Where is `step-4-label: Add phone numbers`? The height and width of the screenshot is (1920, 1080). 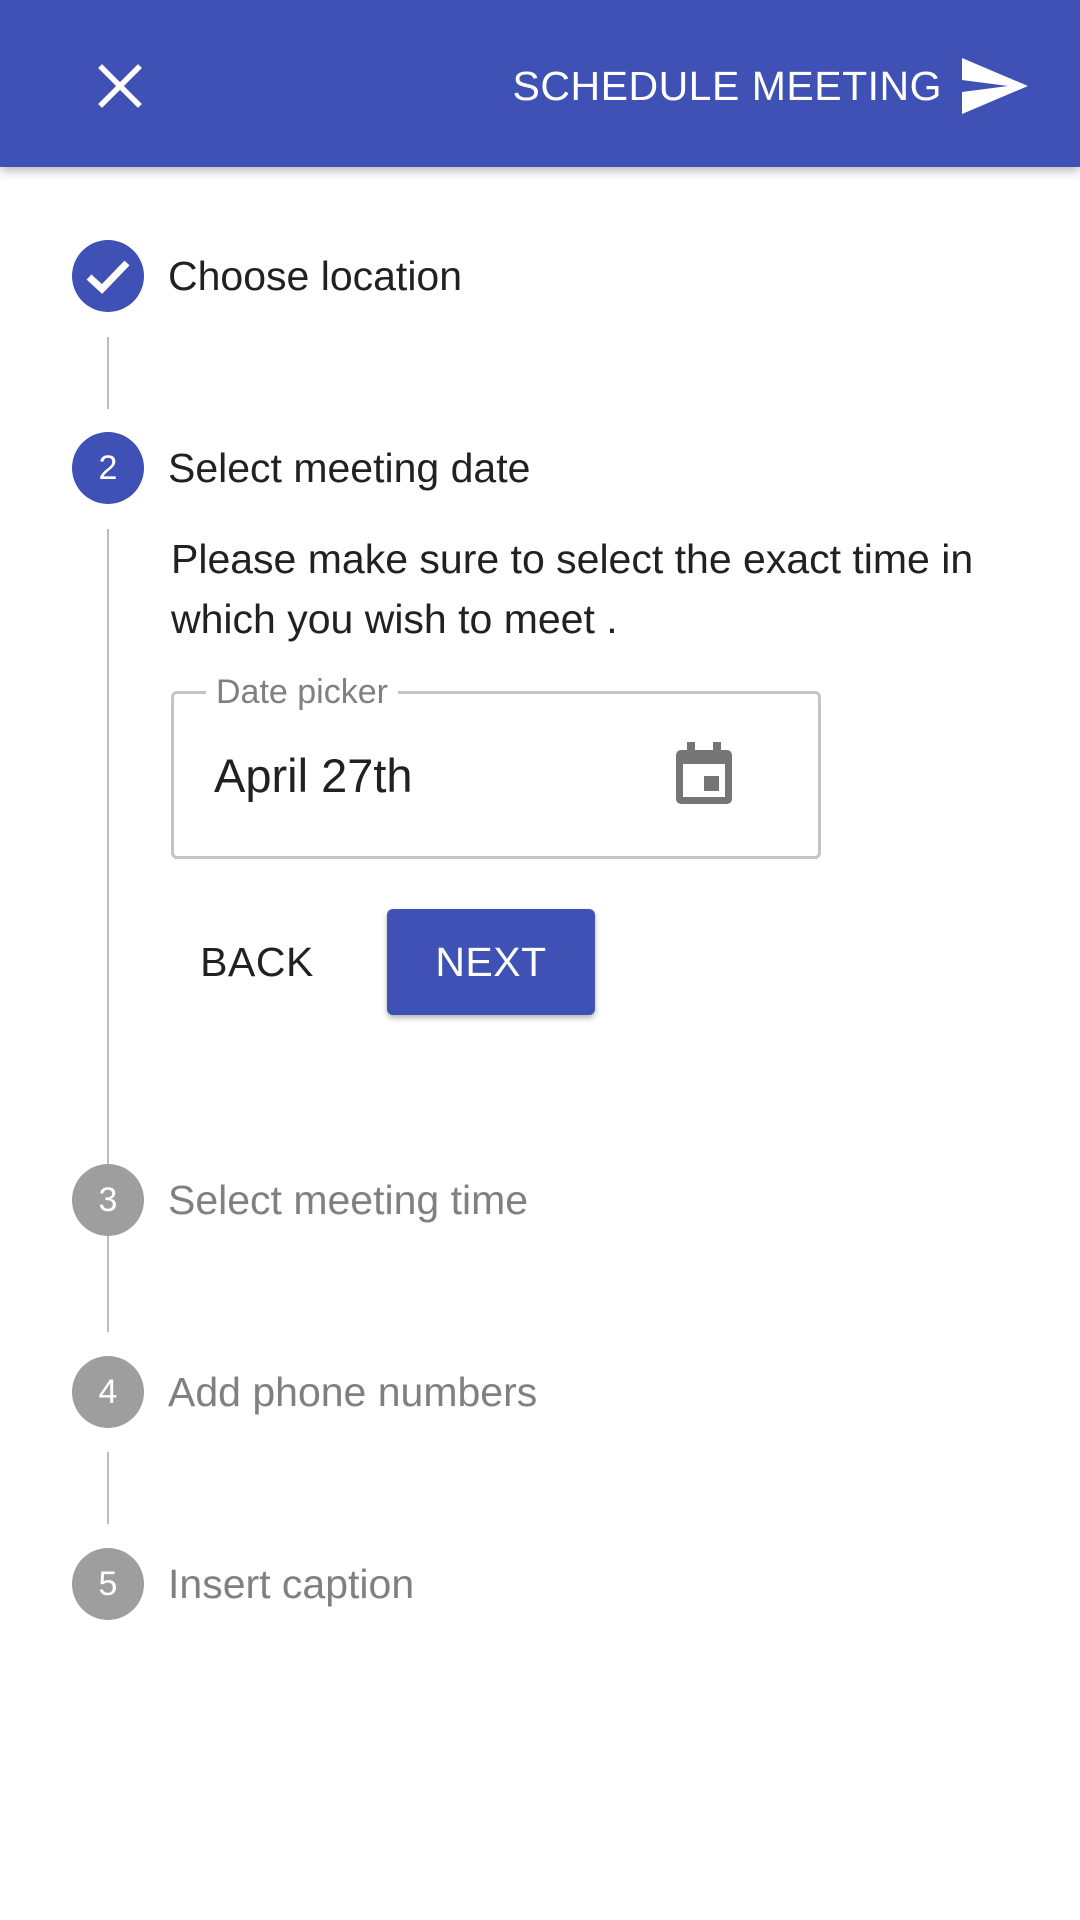 step-4-label: Add phone numbers is located at coordinates (353, 1391).